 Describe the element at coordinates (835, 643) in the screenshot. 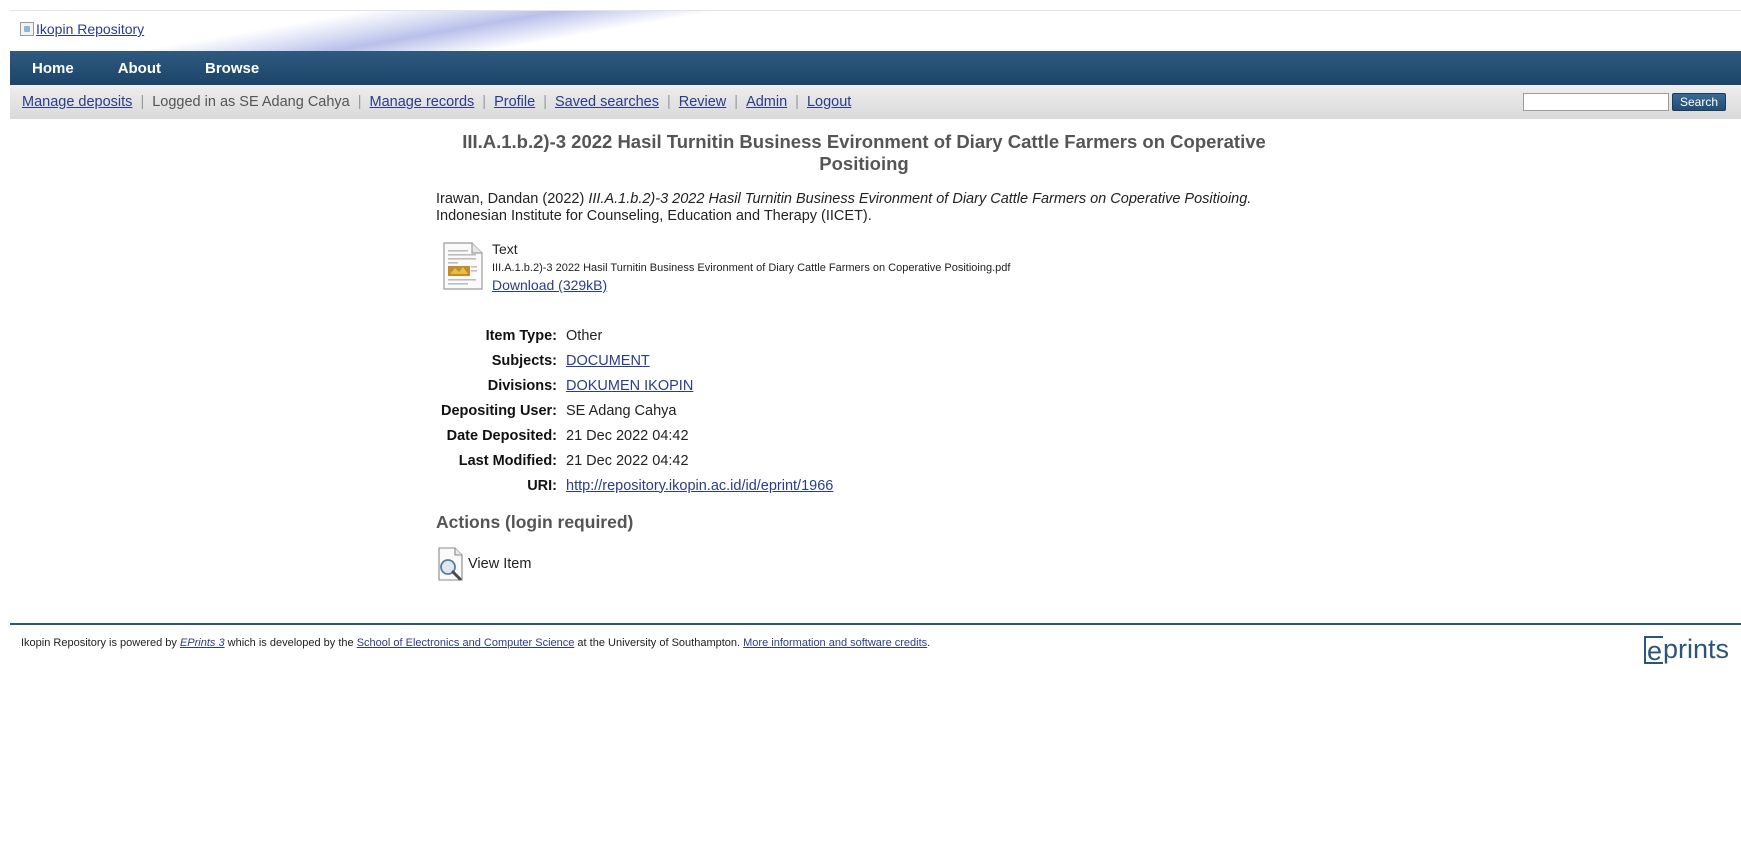

I see `credits-link: More information and software credits` at that location.